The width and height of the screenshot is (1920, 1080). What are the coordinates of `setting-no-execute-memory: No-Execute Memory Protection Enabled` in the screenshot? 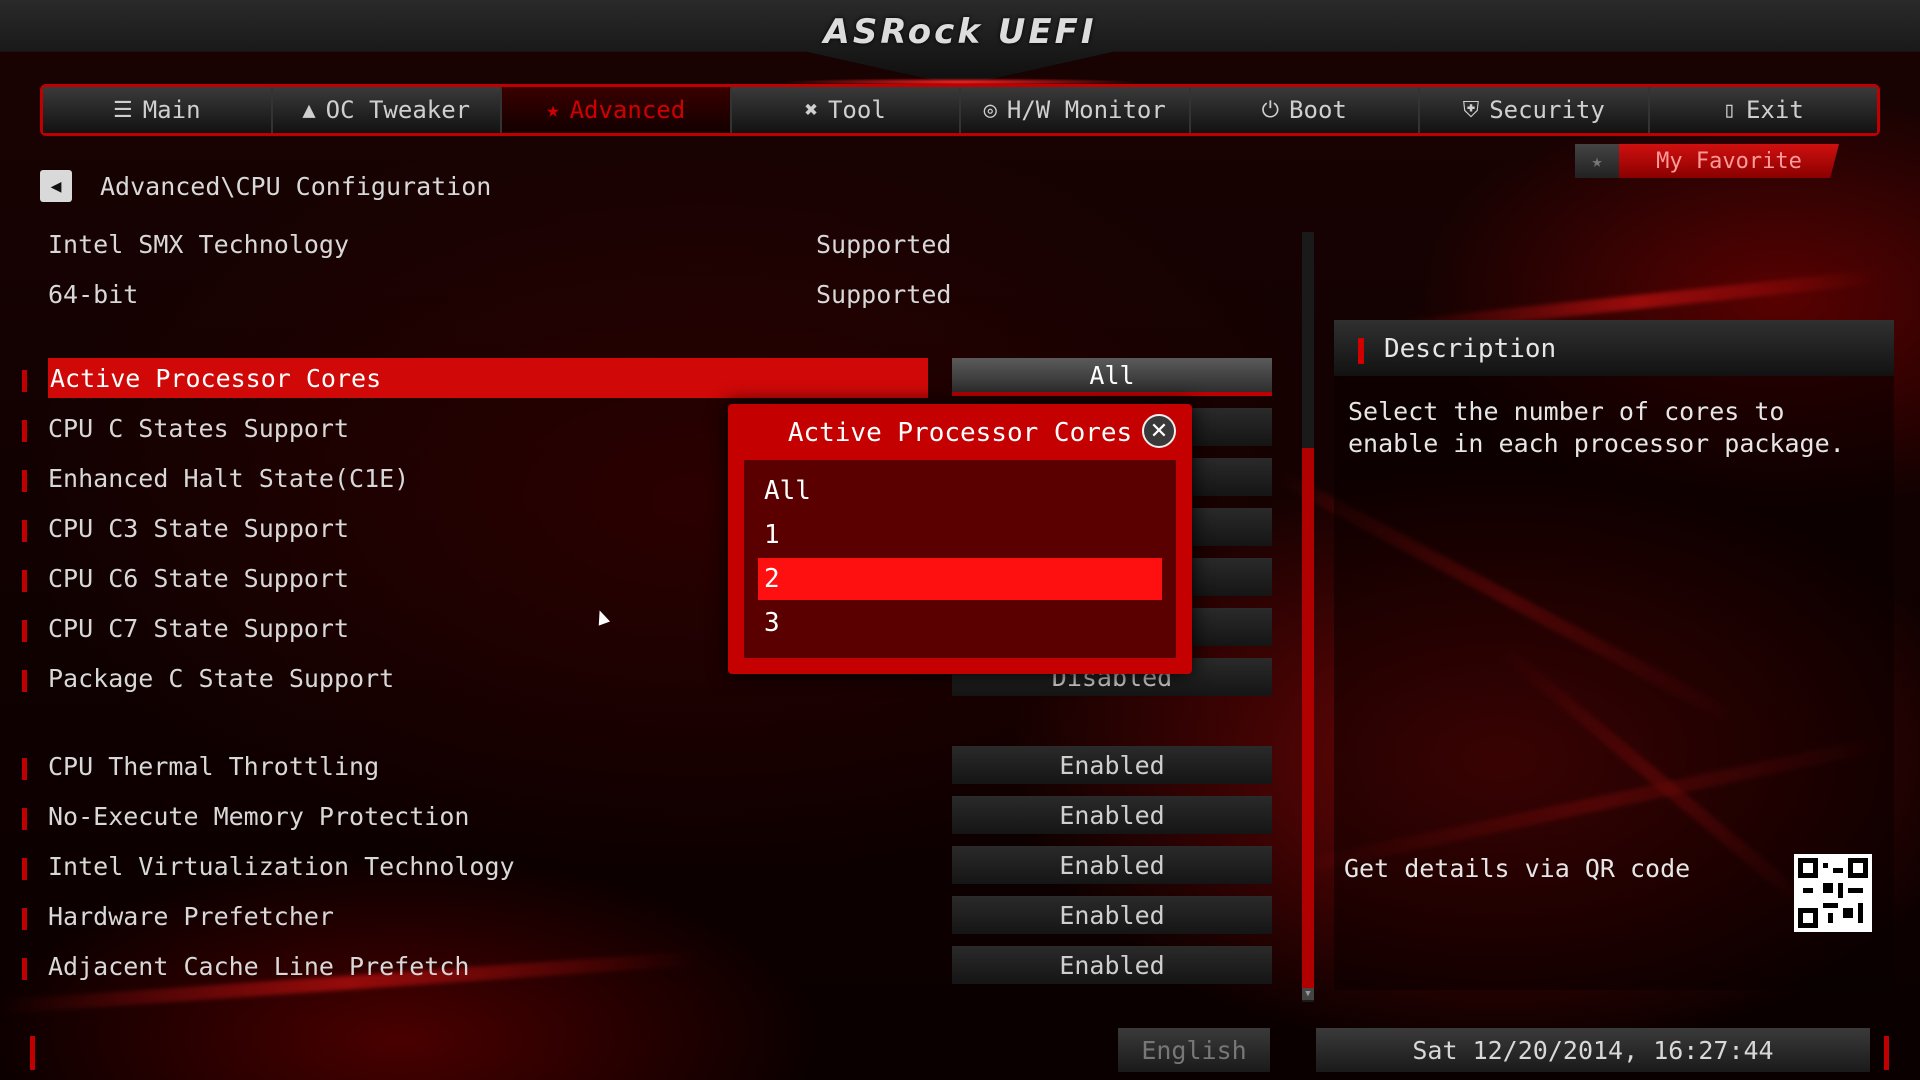 It's located at (657, 818).